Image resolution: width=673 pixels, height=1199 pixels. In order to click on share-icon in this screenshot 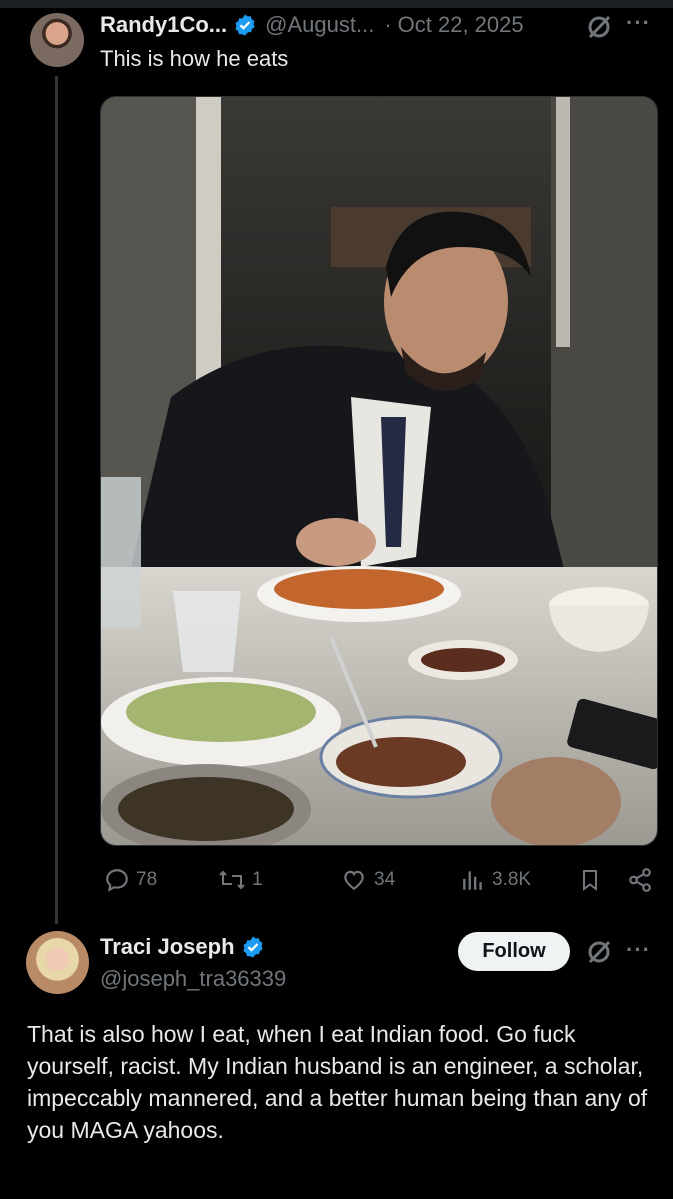, I will do `click(640, 880)`.